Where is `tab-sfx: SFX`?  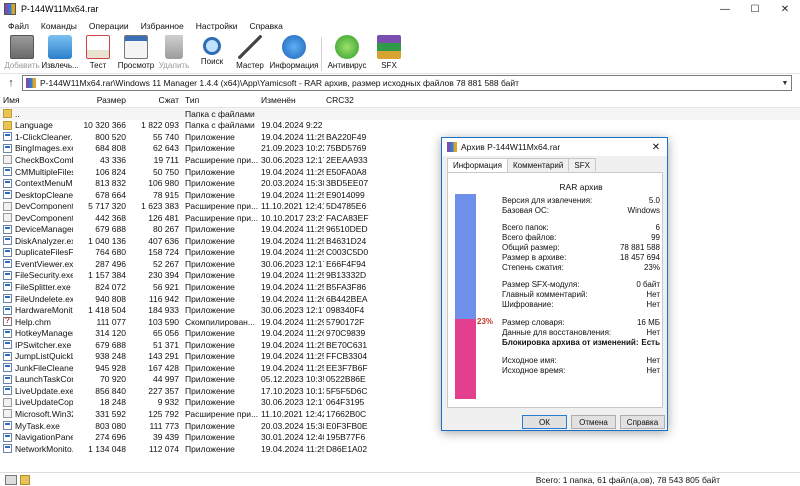 tab-sfx: SFX is located at coordinates (582, 164).